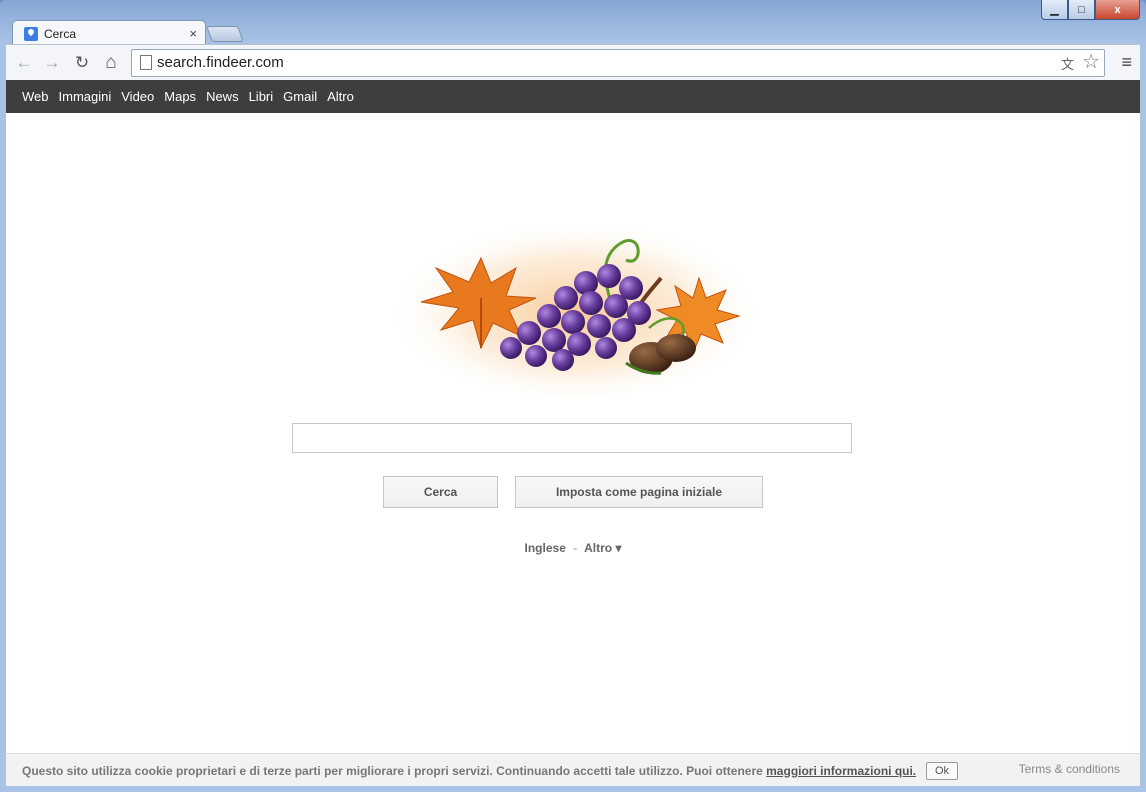 The height and width of the screenshot is (792, 1146). I want to click on search-input, so click(572, 438).